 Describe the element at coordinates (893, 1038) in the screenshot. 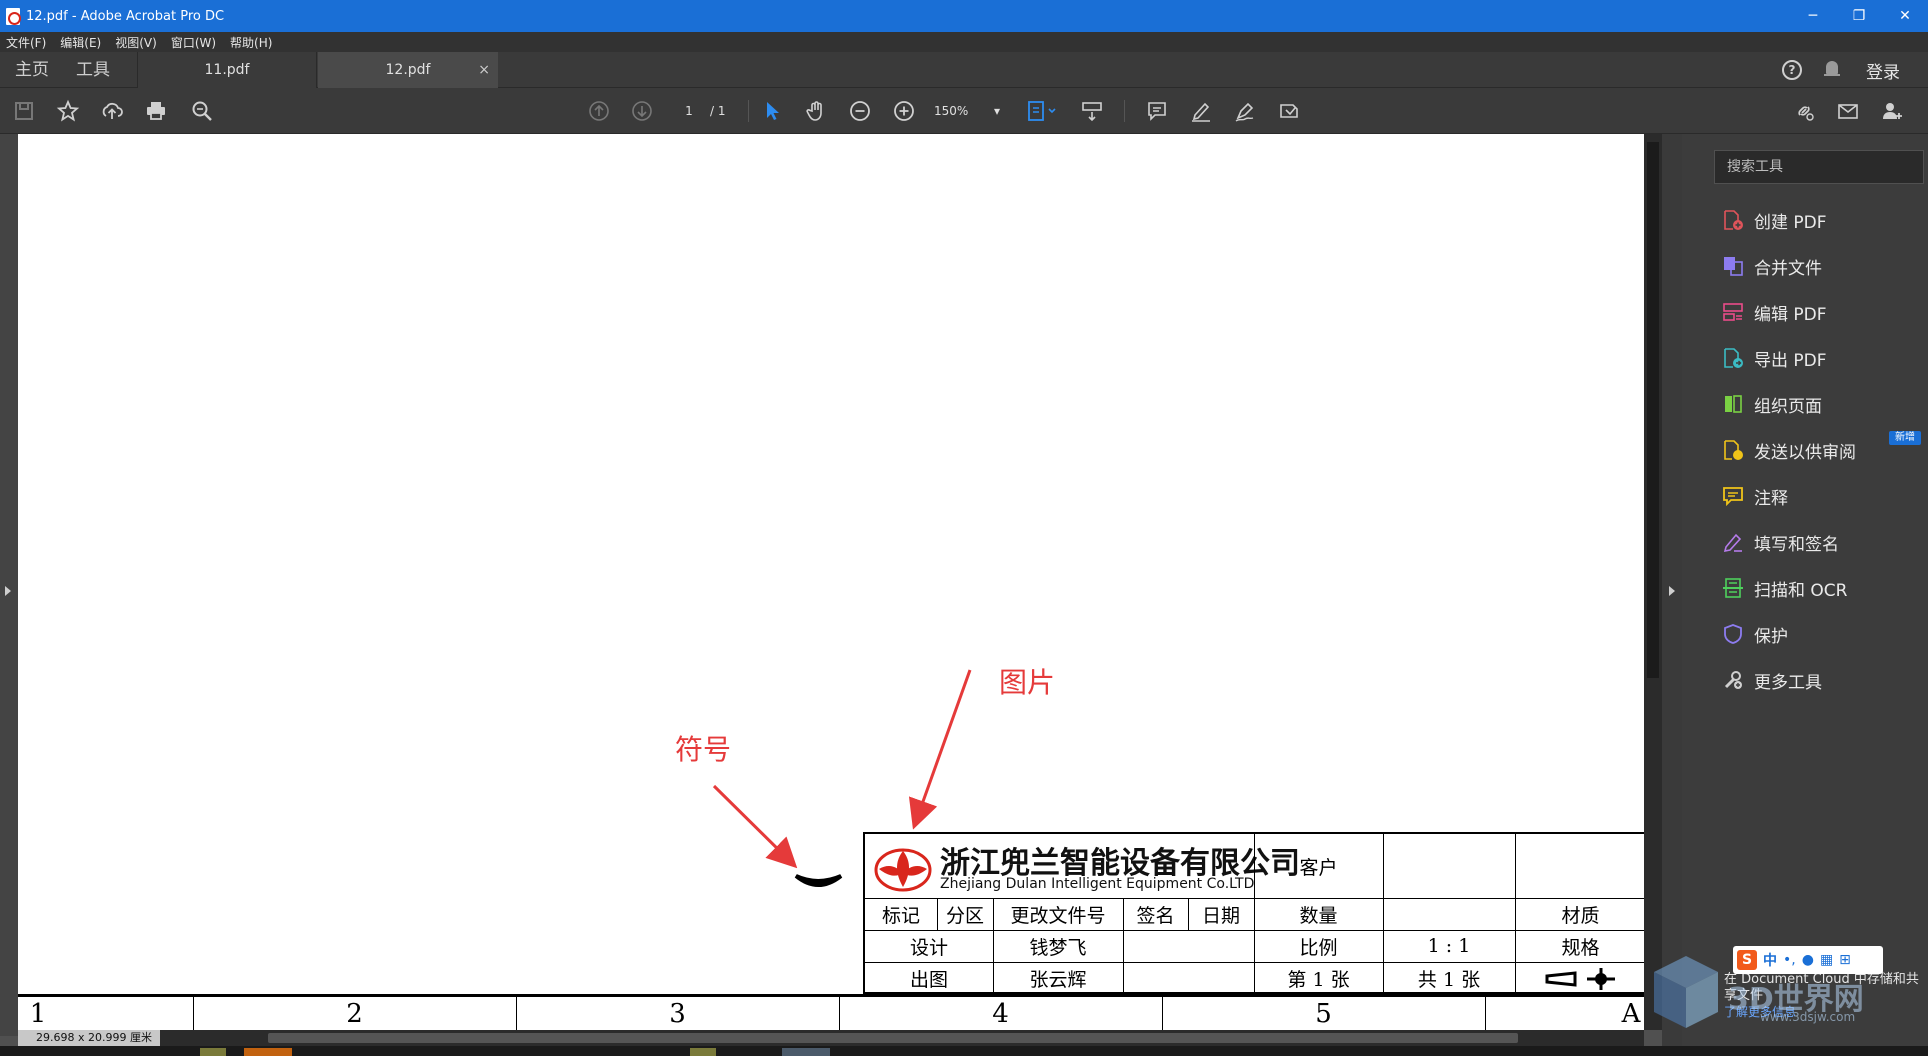

I see `horizontal-scroll-thumb` at that location.